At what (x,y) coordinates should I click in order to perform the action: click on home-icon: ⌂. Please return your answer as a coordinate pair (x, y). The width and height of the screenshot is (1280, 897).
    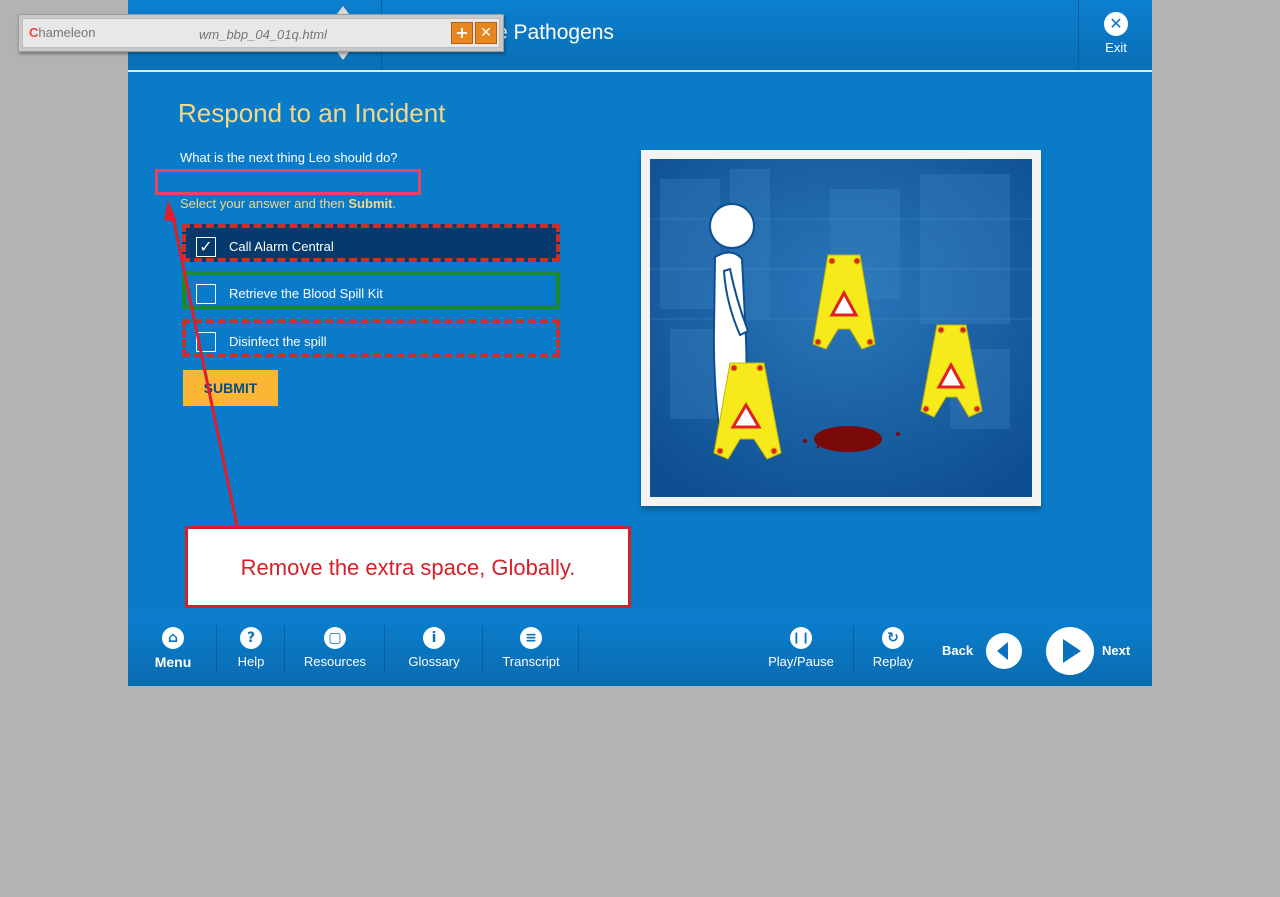
    Looking at the image, I should click on (173, 638).